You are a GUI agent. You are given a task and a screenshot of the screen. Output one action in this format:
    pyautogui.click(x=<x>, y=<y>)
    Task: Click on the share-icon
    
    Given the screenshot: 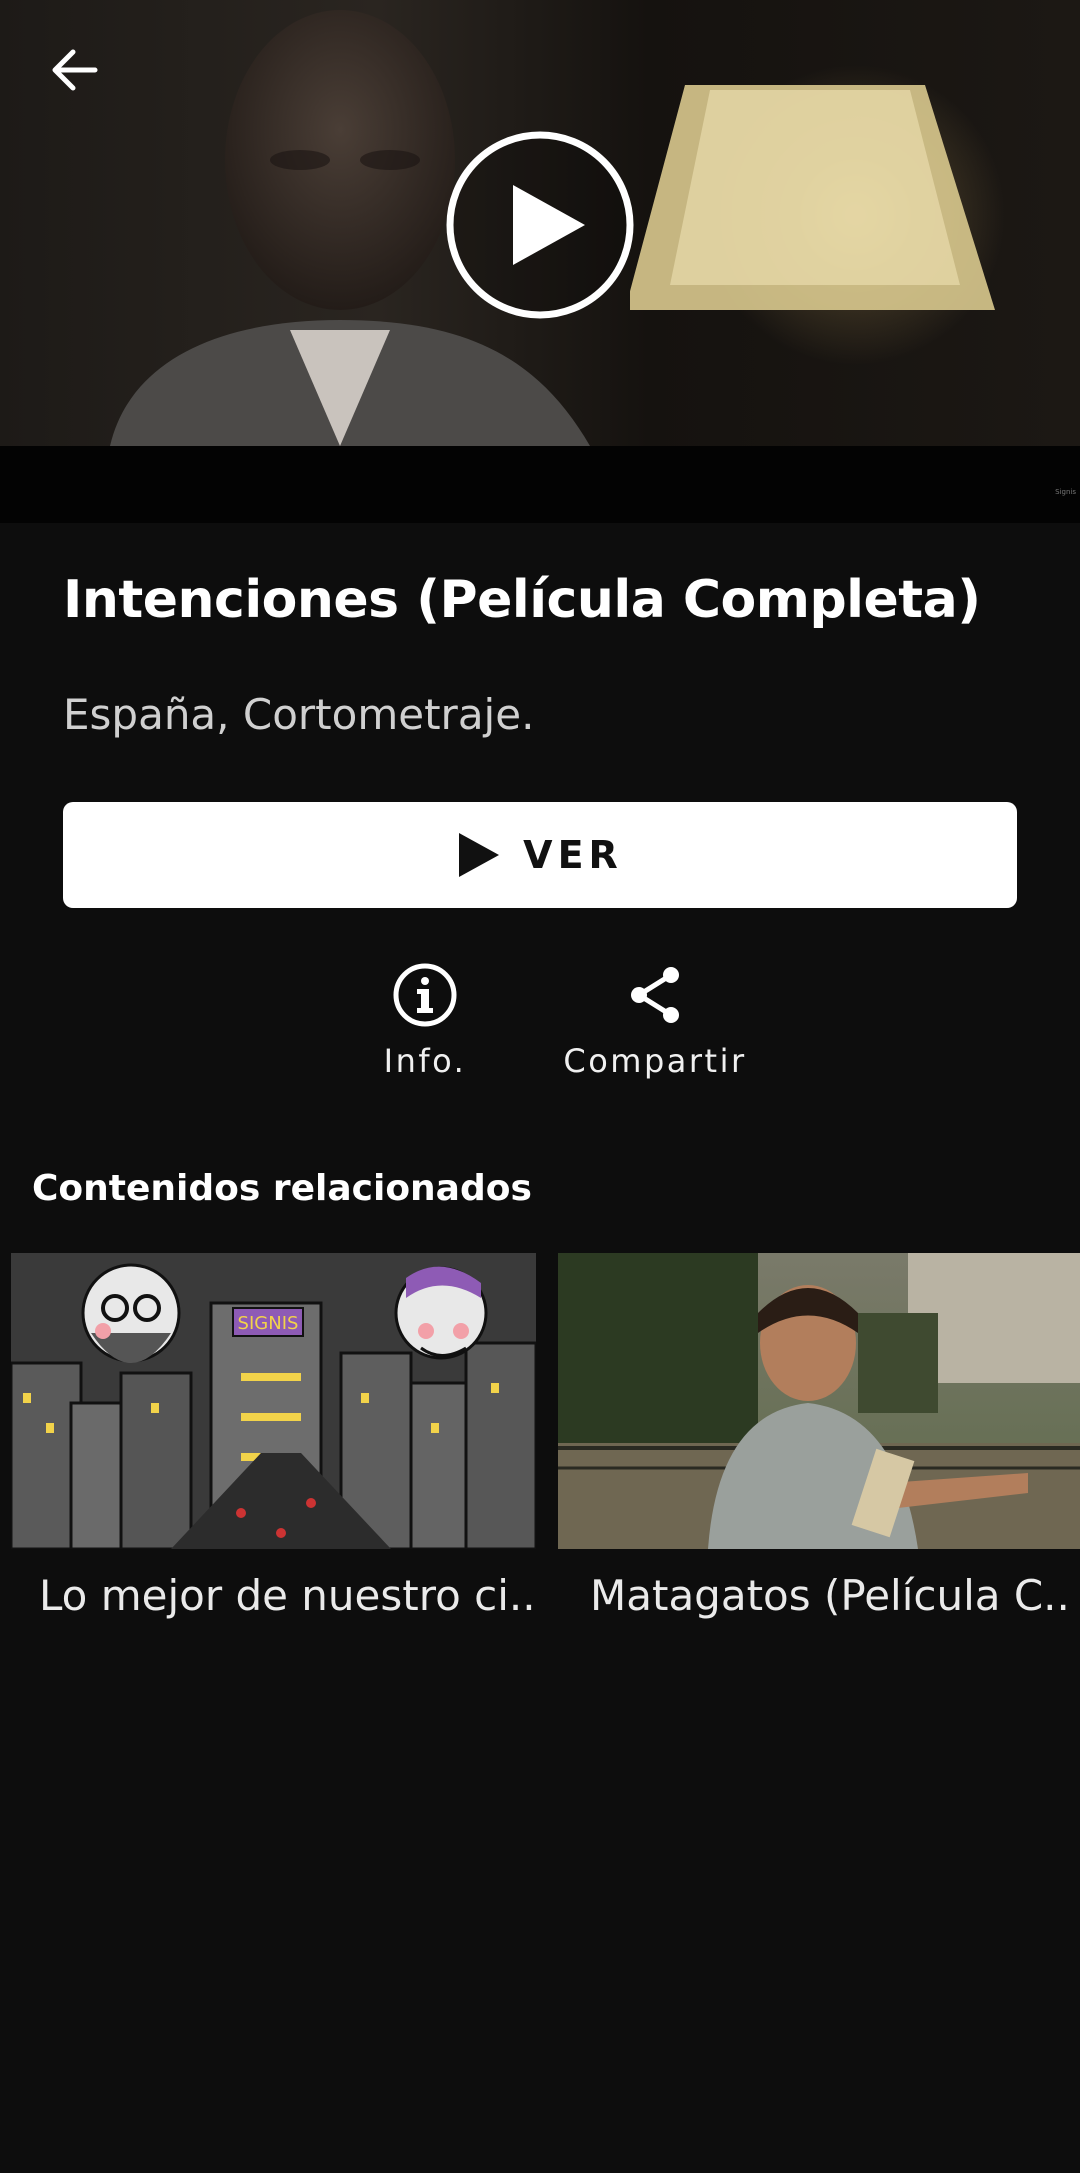 What is the action you would take?
    pyautogui.click(x=655, y=995)
    